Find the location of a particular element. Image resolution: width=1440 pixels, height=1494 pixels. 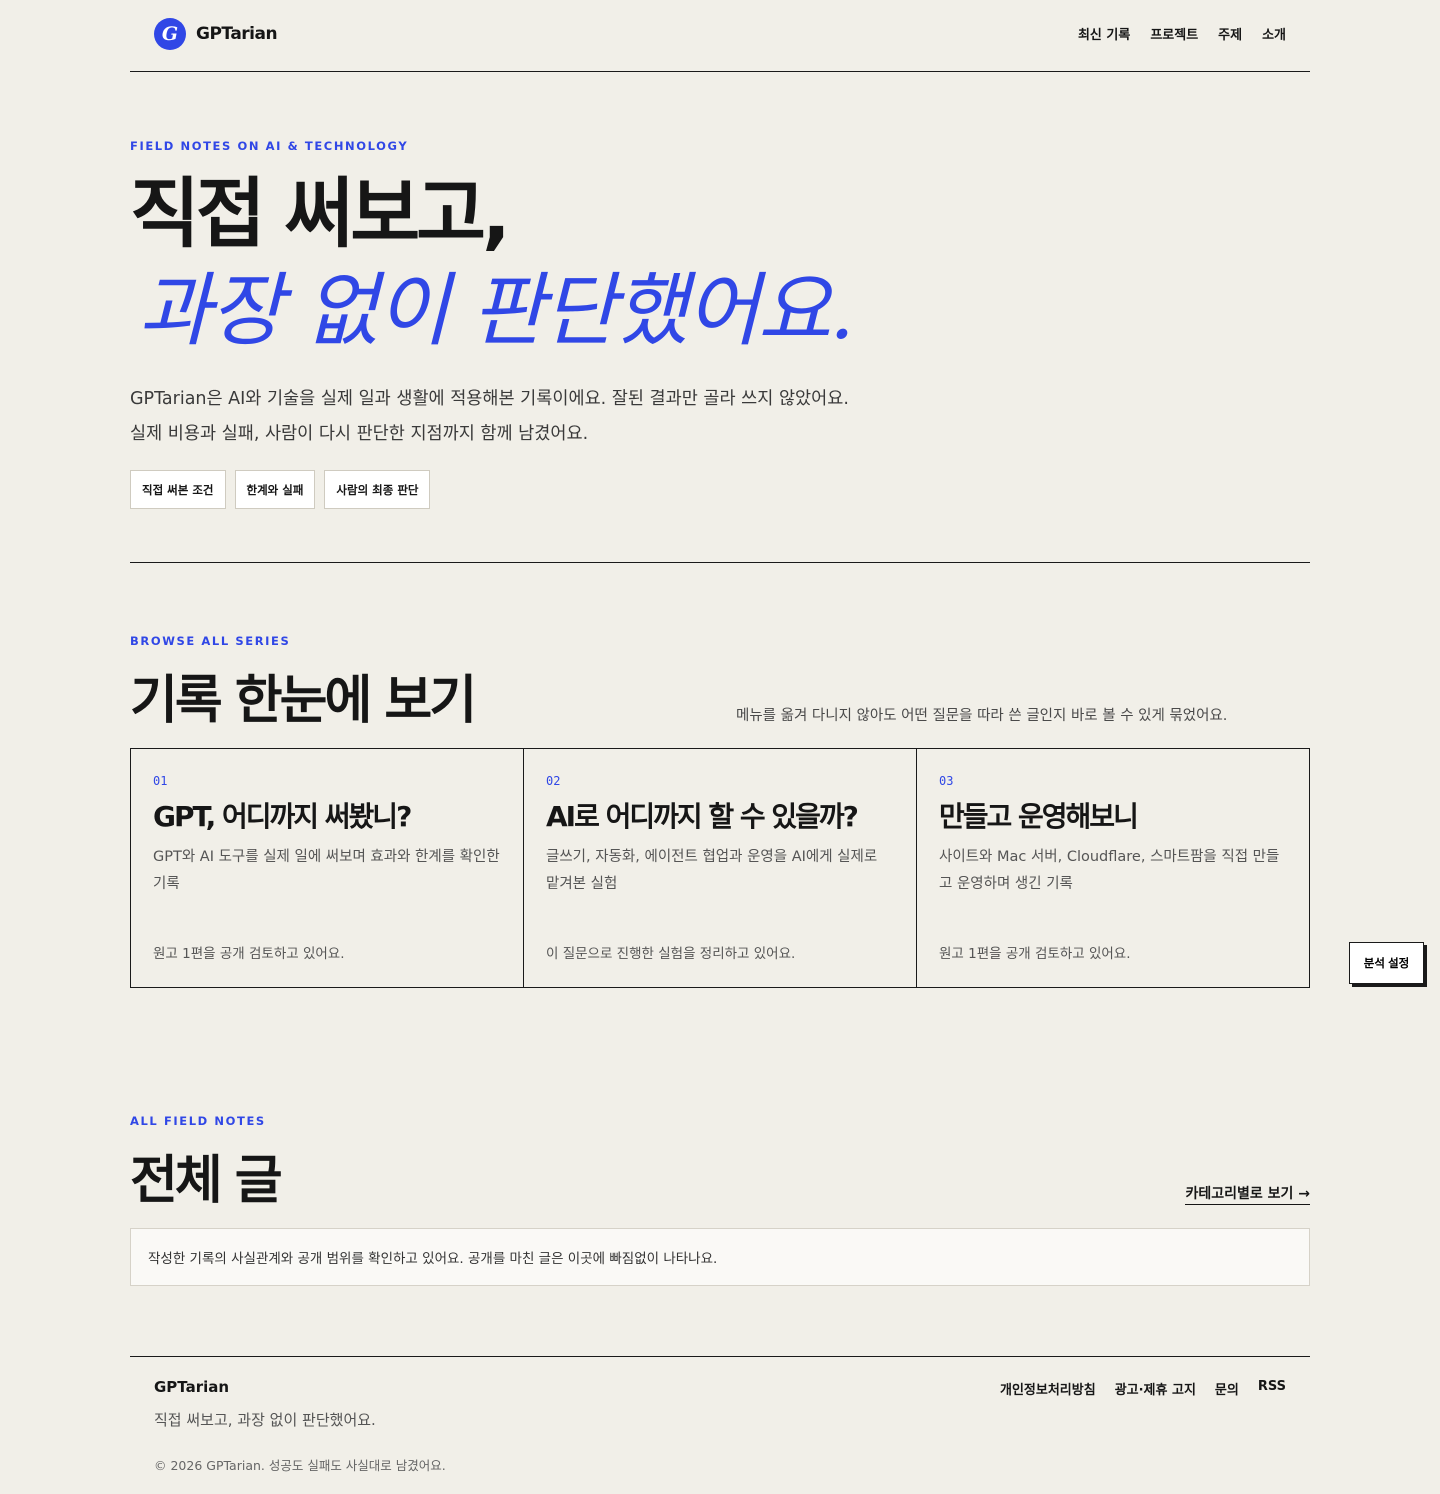

chip-limits: 한계와 실패 is located at coordinates (275, 489).